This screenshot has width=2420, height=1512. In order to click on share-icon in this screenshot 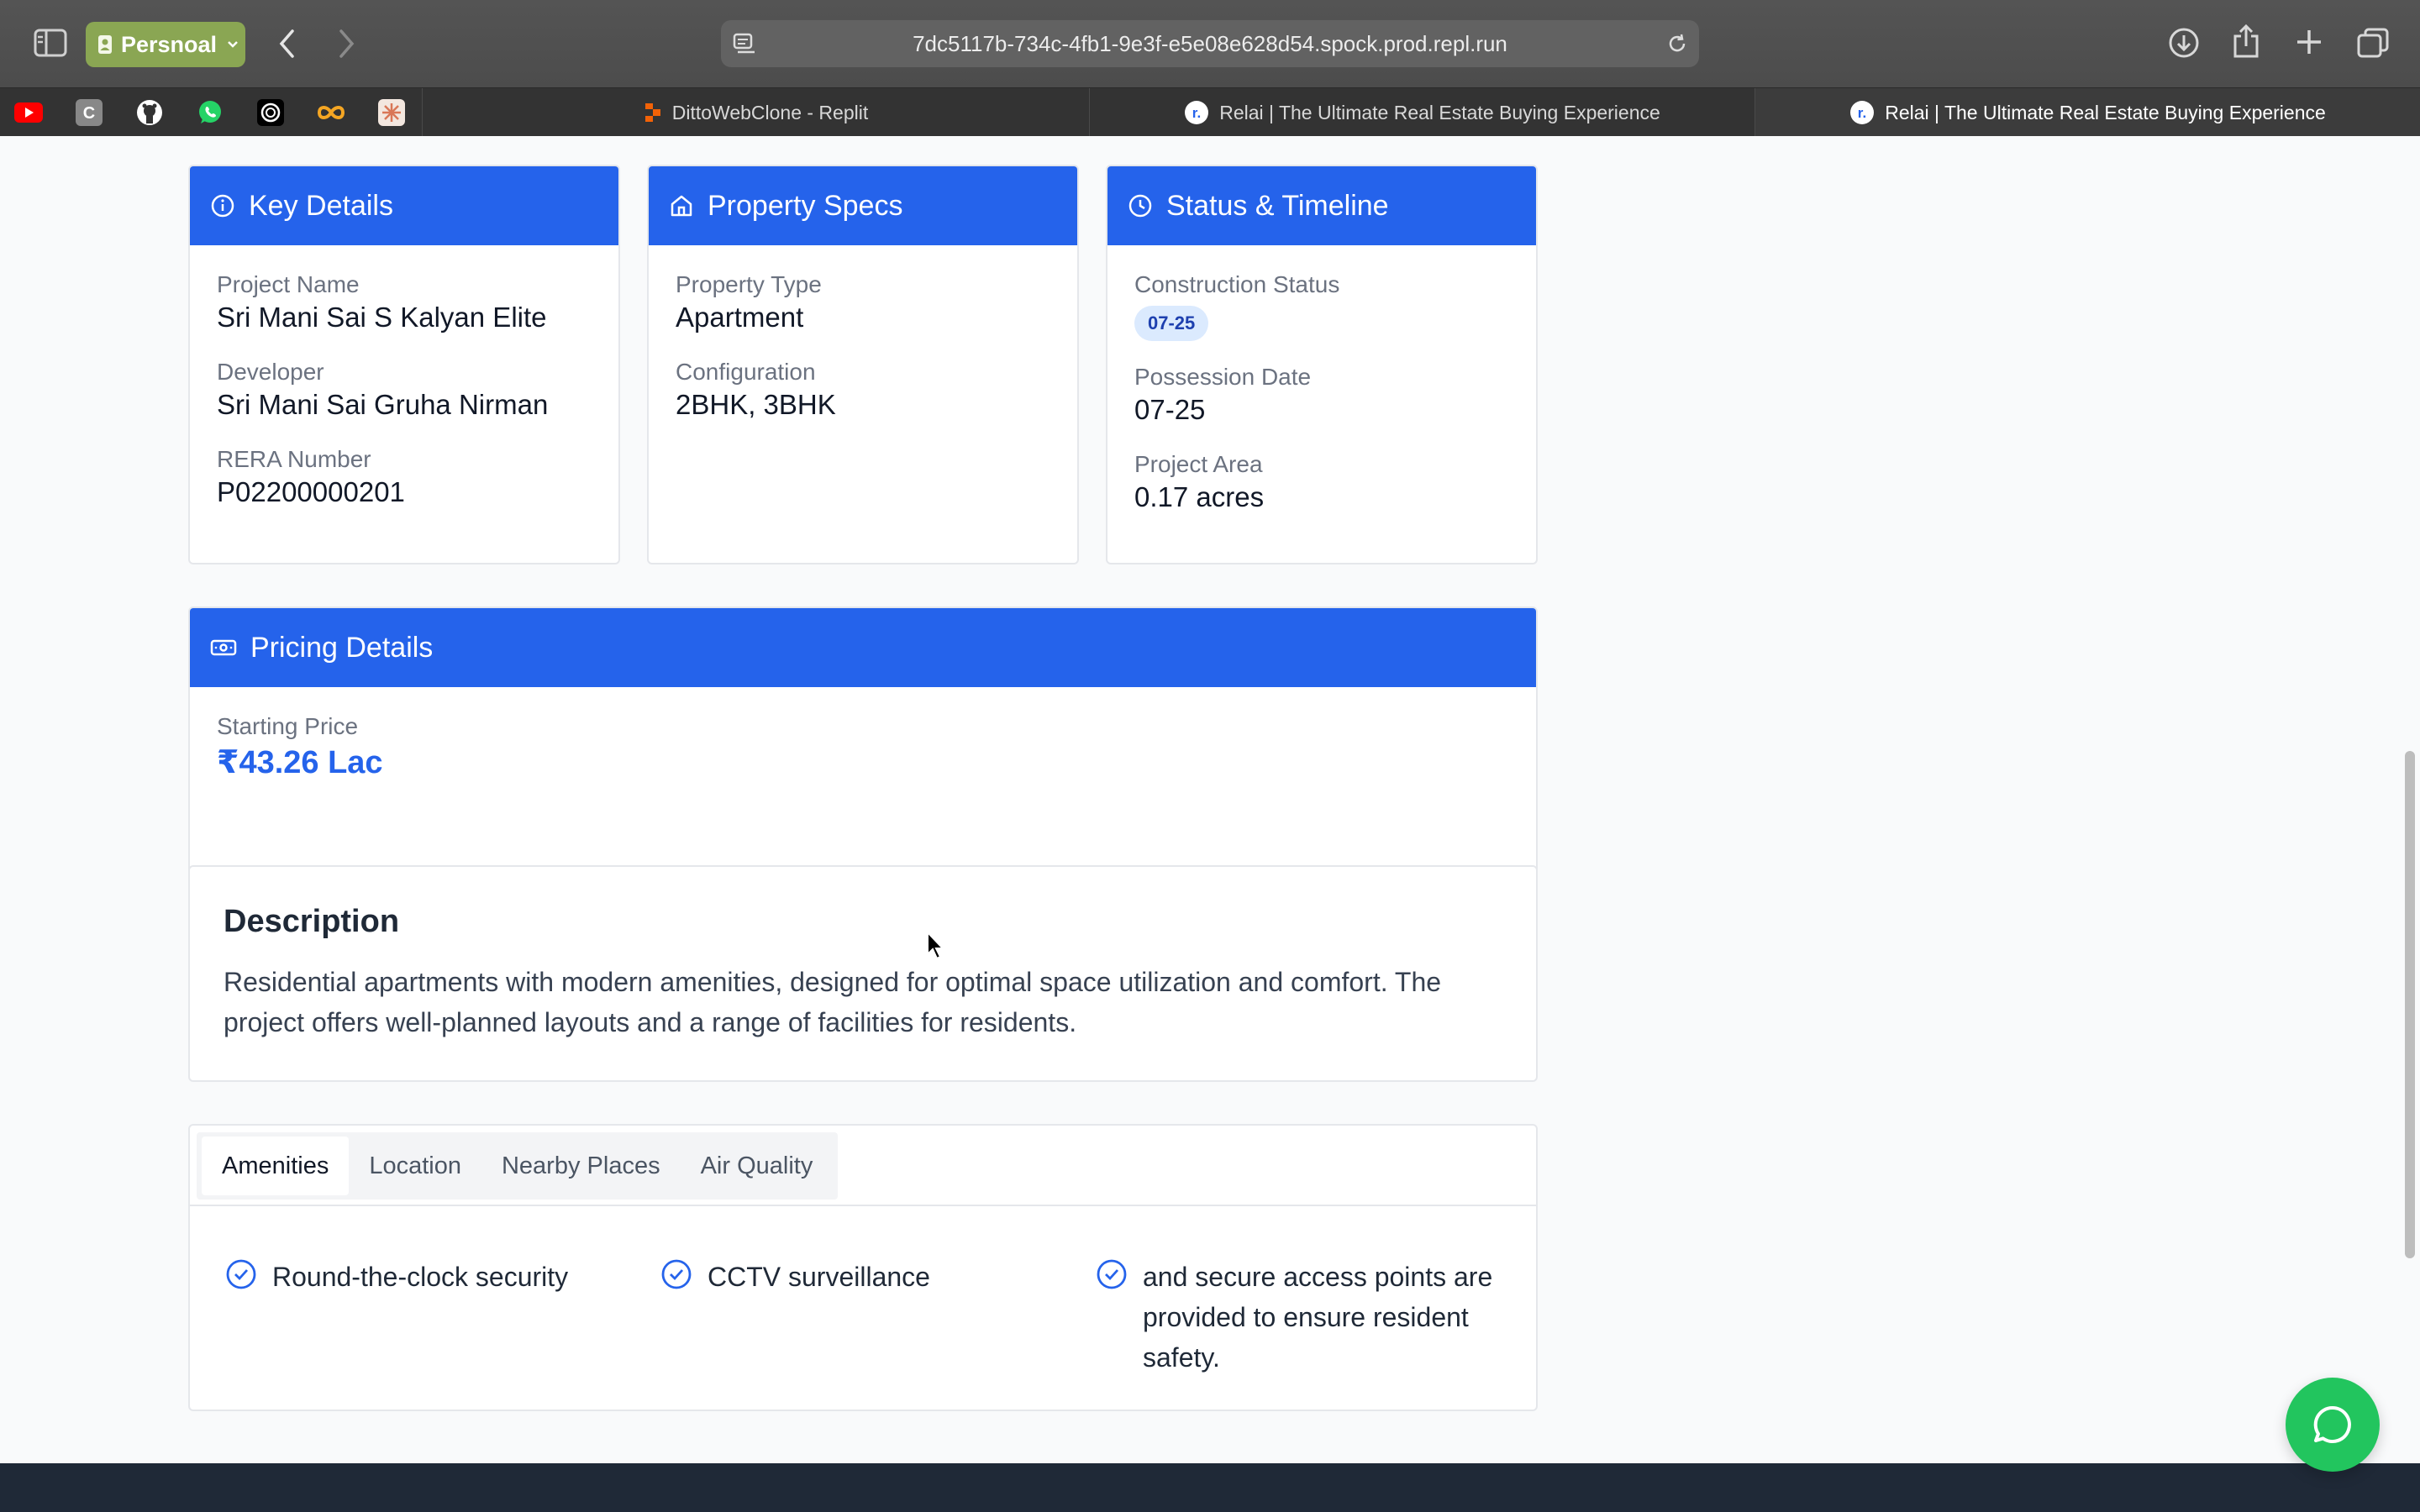, I will do `click(2246, 41)`.